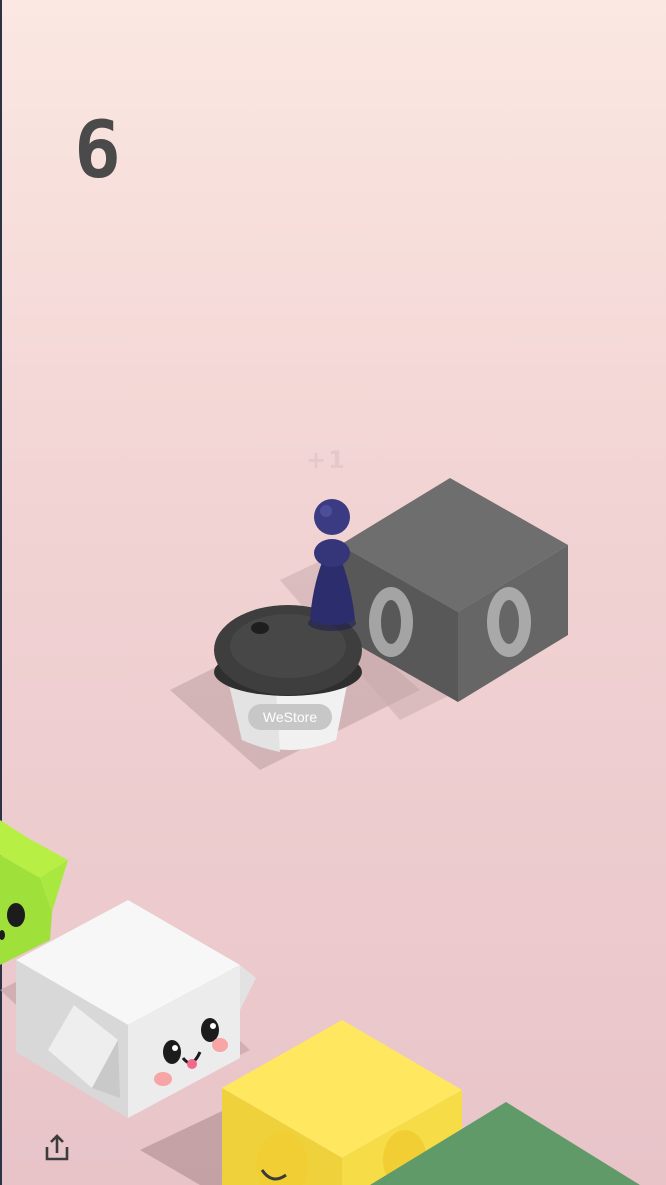 The height and width of the screenshot is (1185, 666). Describe the element at coordinates (290, 717) in the screenshot. I see `cup-brand-text: WeStore` at that location.